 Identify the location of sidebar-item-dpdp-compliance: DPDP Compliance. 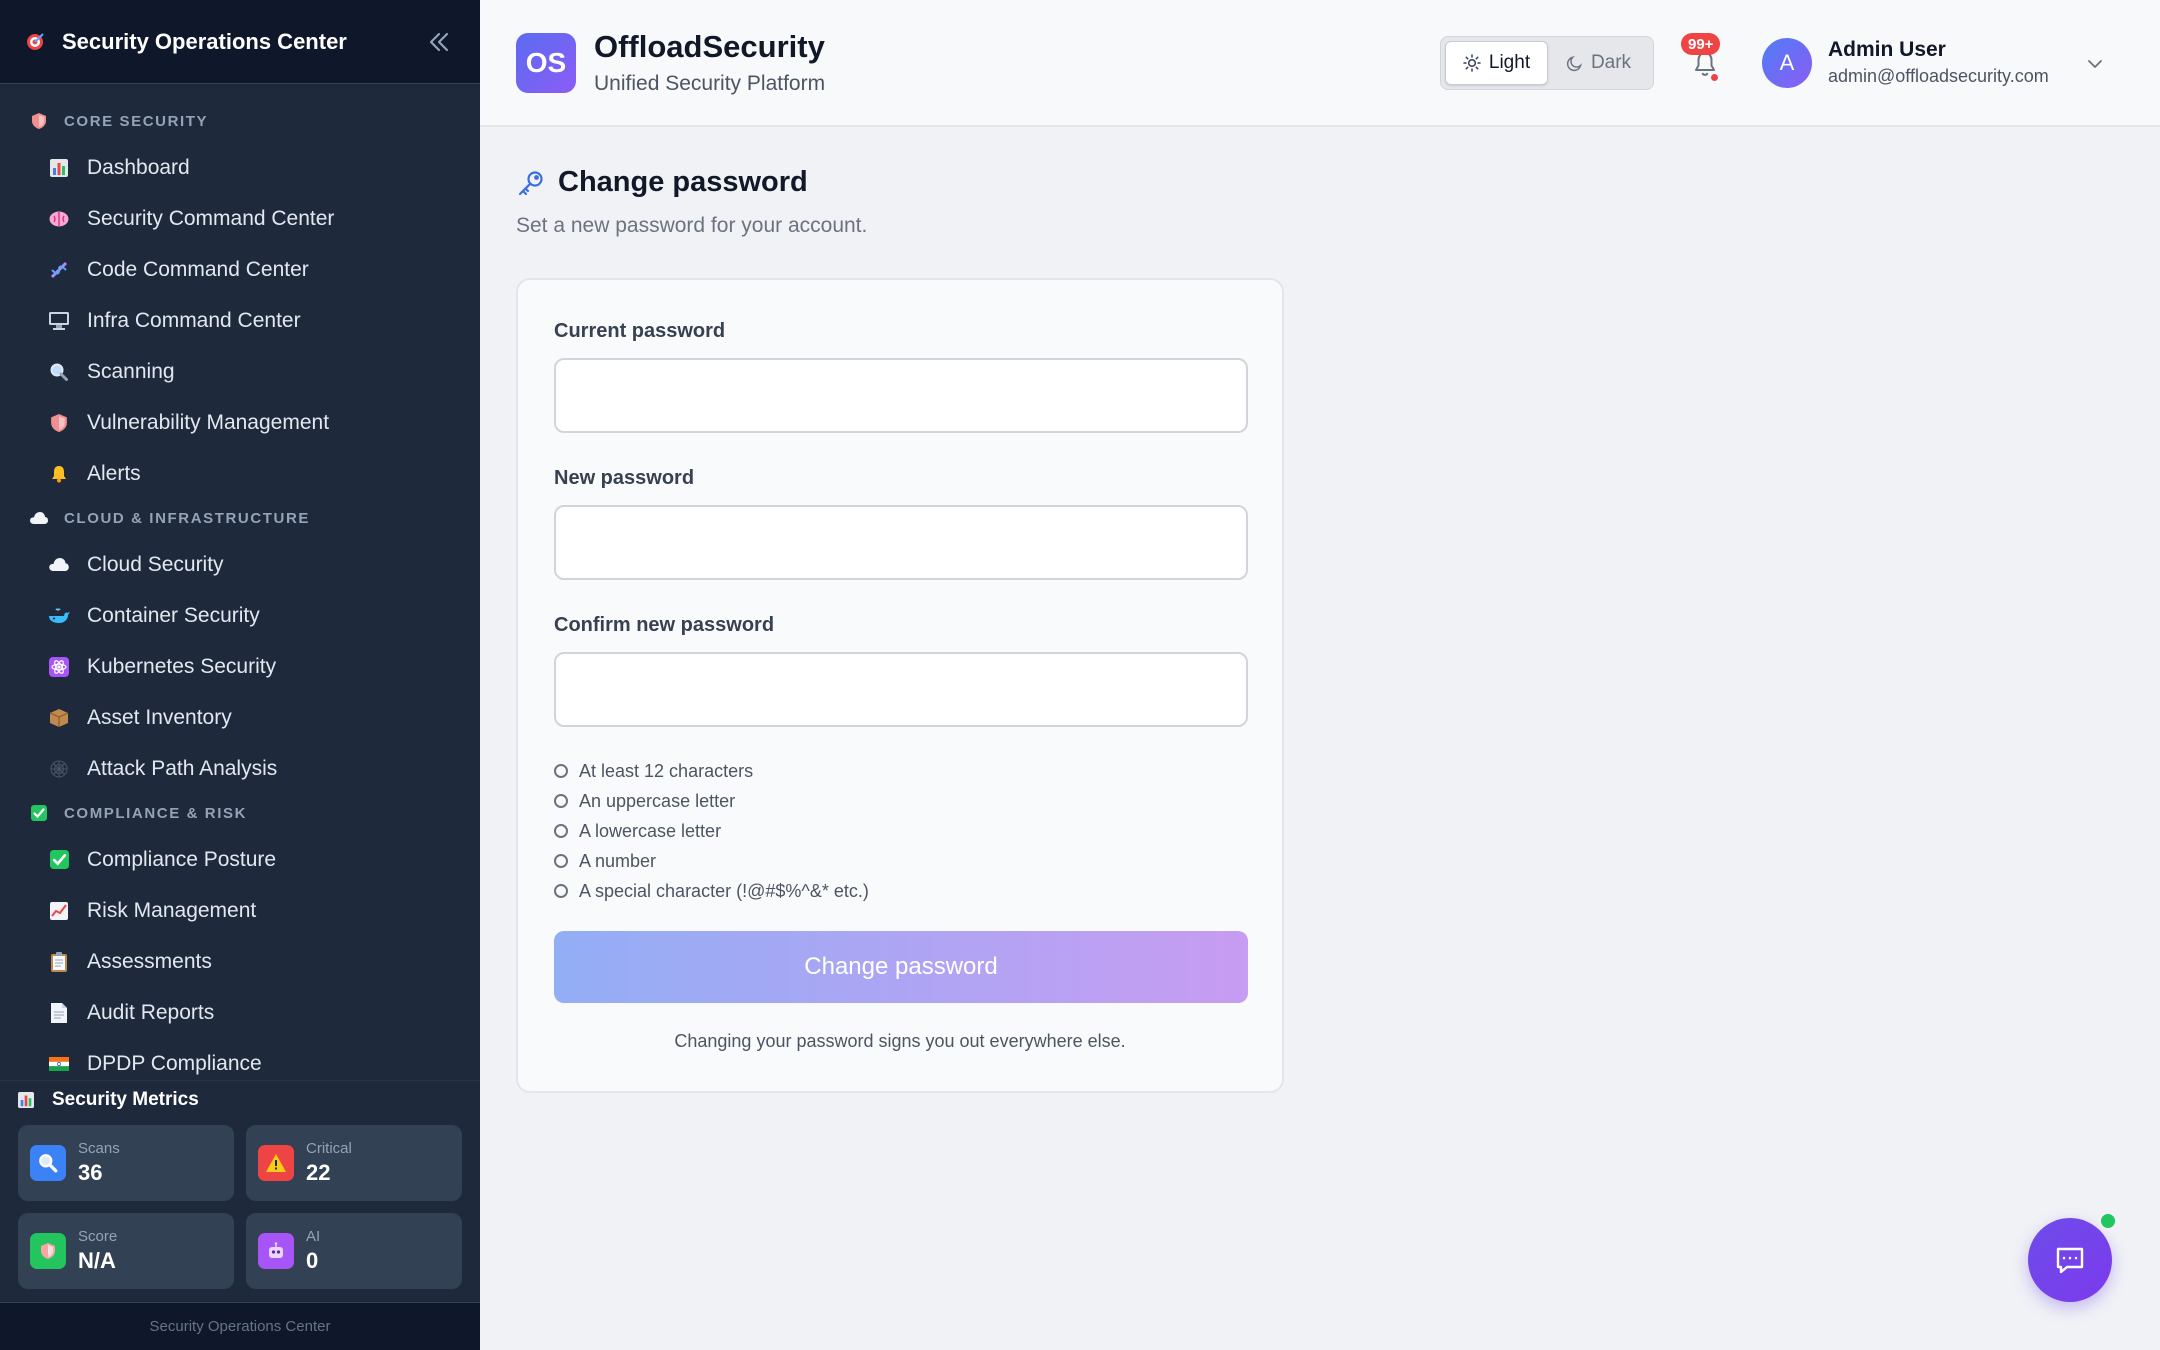
(240, 1059).